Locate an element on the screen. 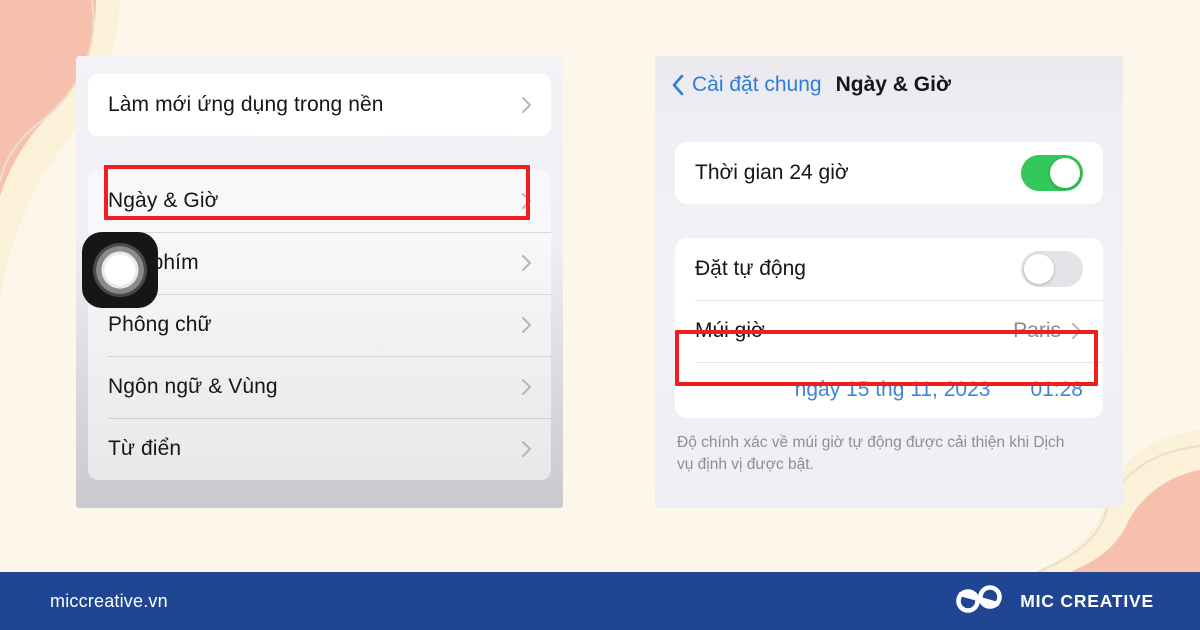 The height and width of the screenshot is (630, 1200). time-zone-value: Paris is located at coordinates (1037, 330).